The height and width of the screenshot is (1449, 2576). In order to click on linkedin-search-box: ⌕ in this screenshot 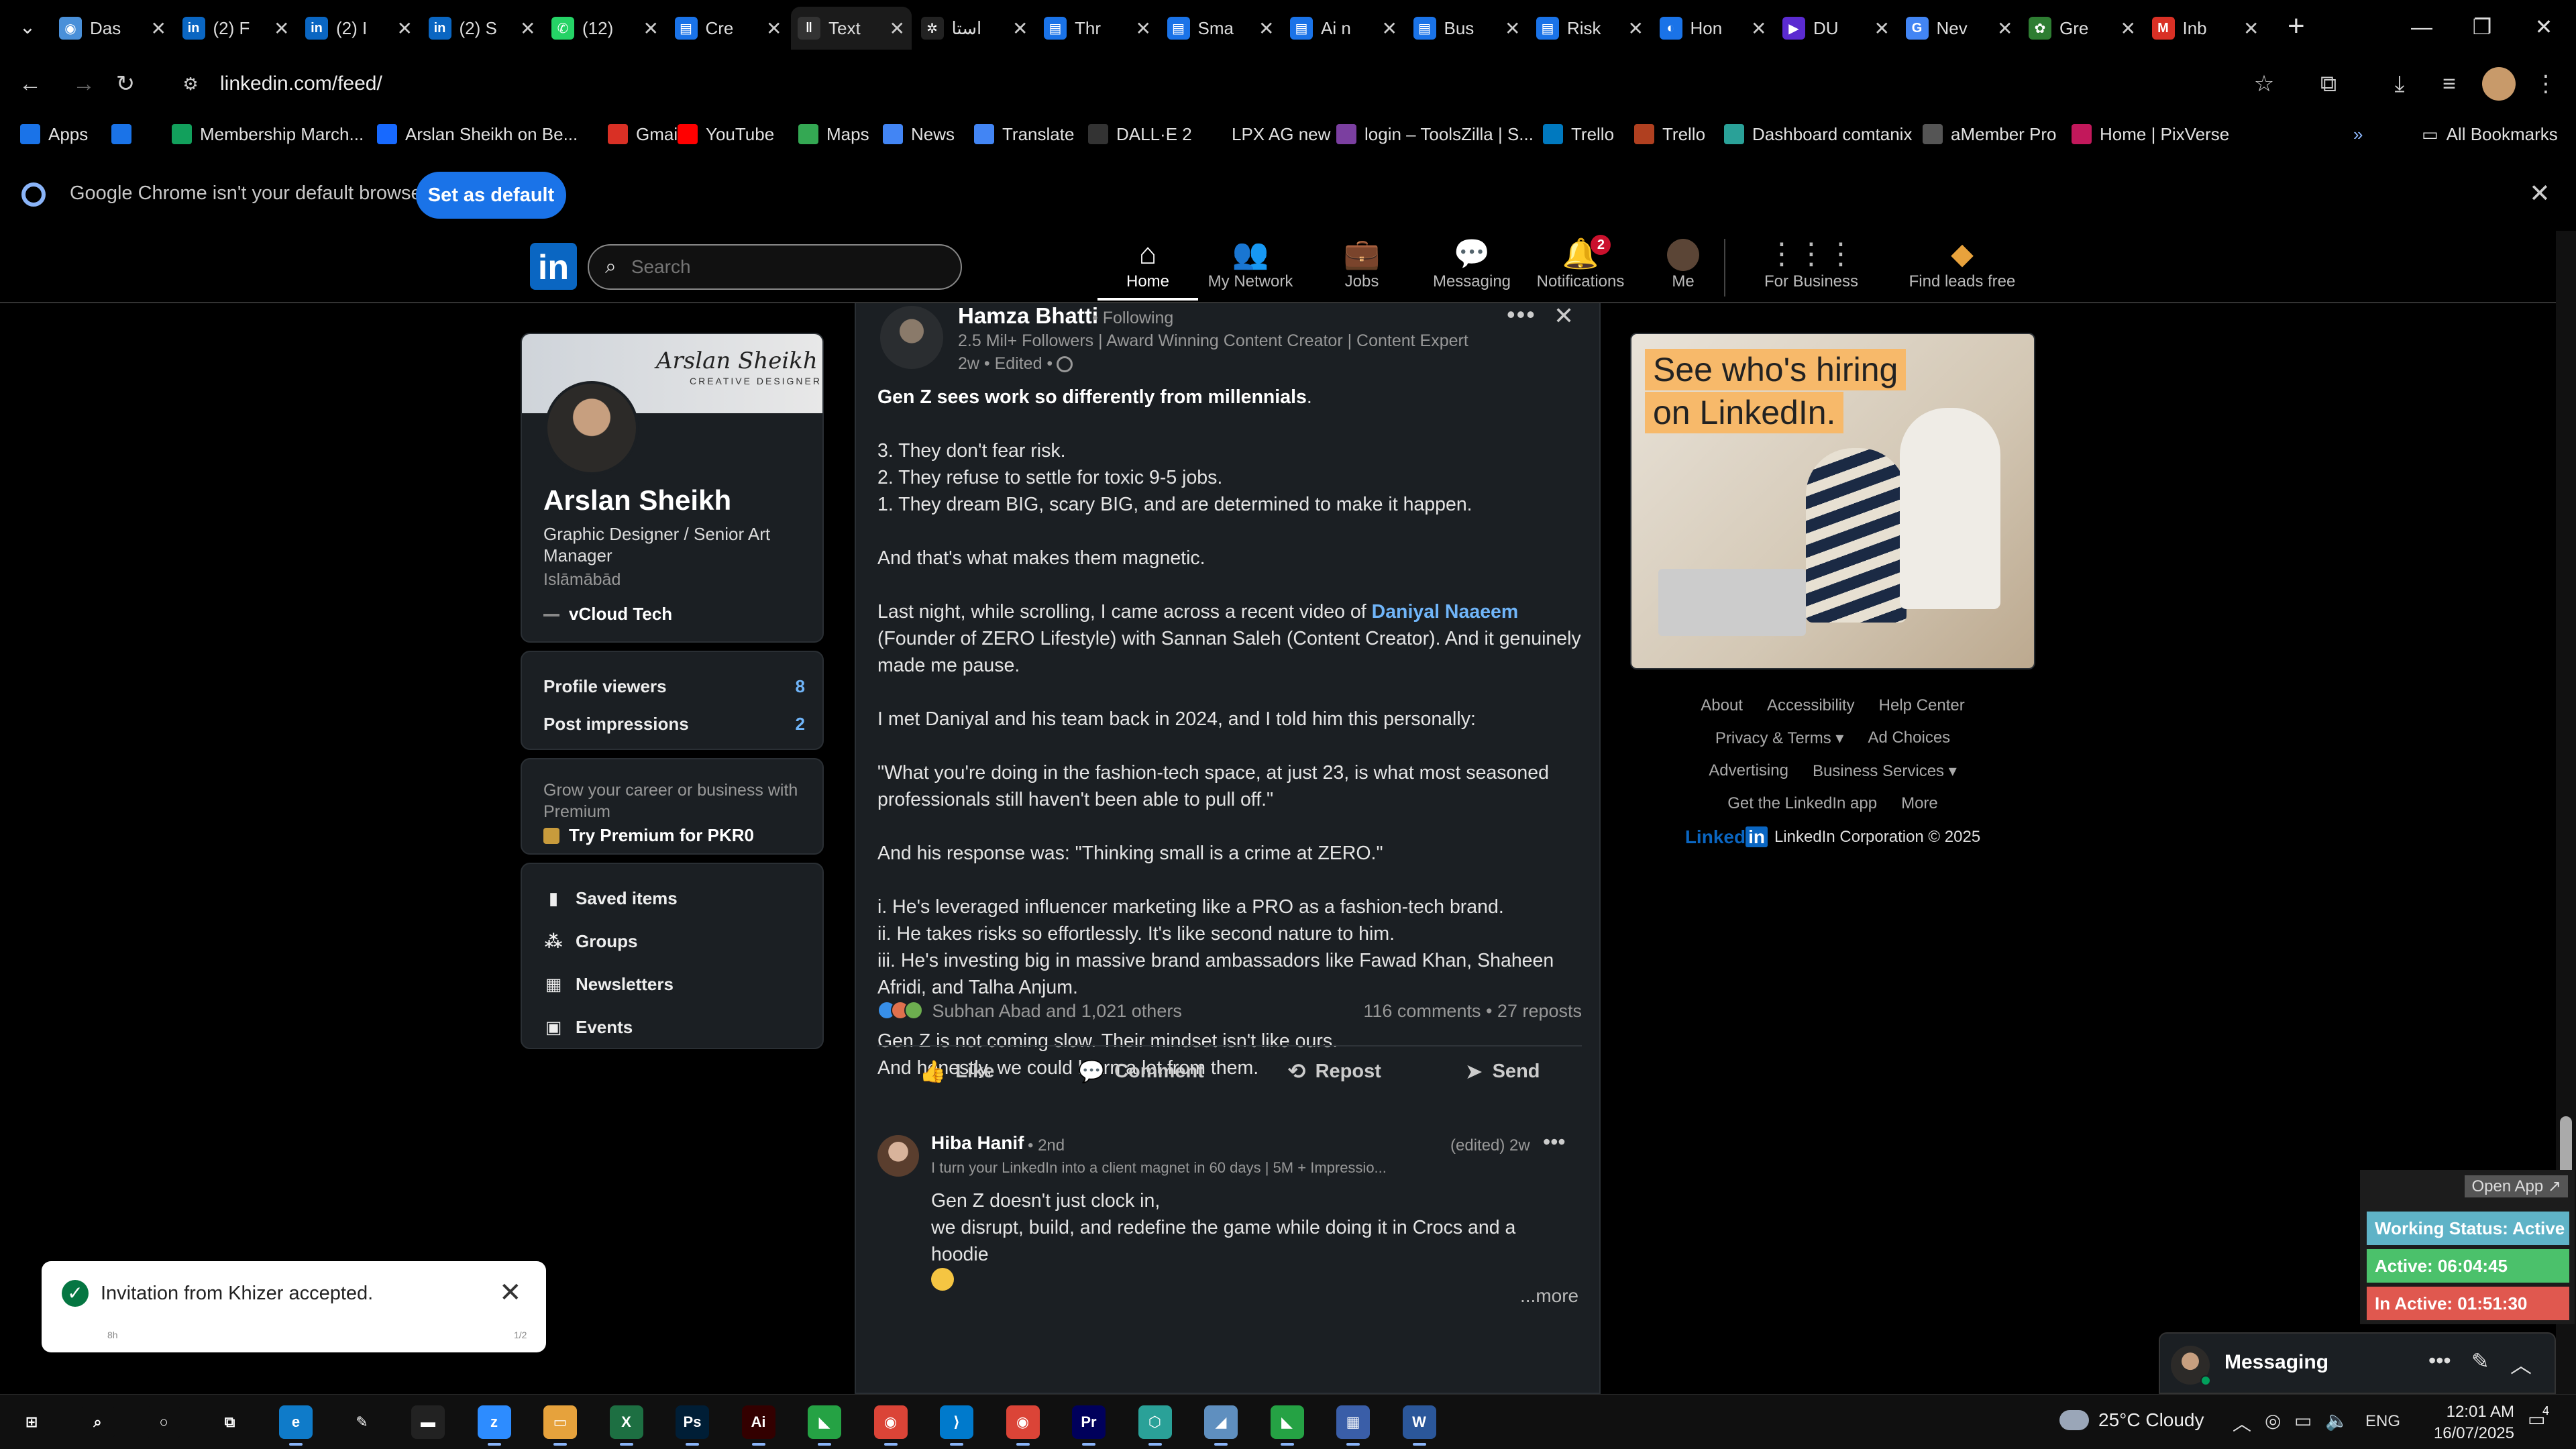, I will do `click(775, 267)`.